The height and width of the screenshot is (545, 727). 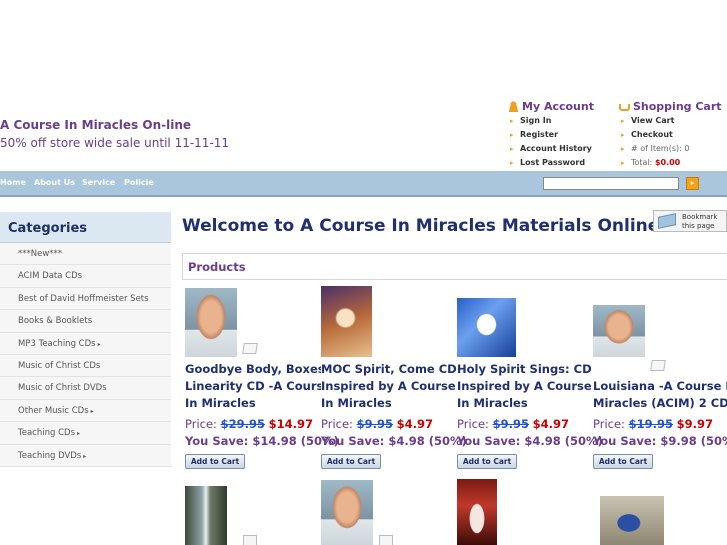 What do you see at coordinates (47, 433) in the screenshot?
I see `category-label: Teaching CDs` at bounding box center [47, 433].